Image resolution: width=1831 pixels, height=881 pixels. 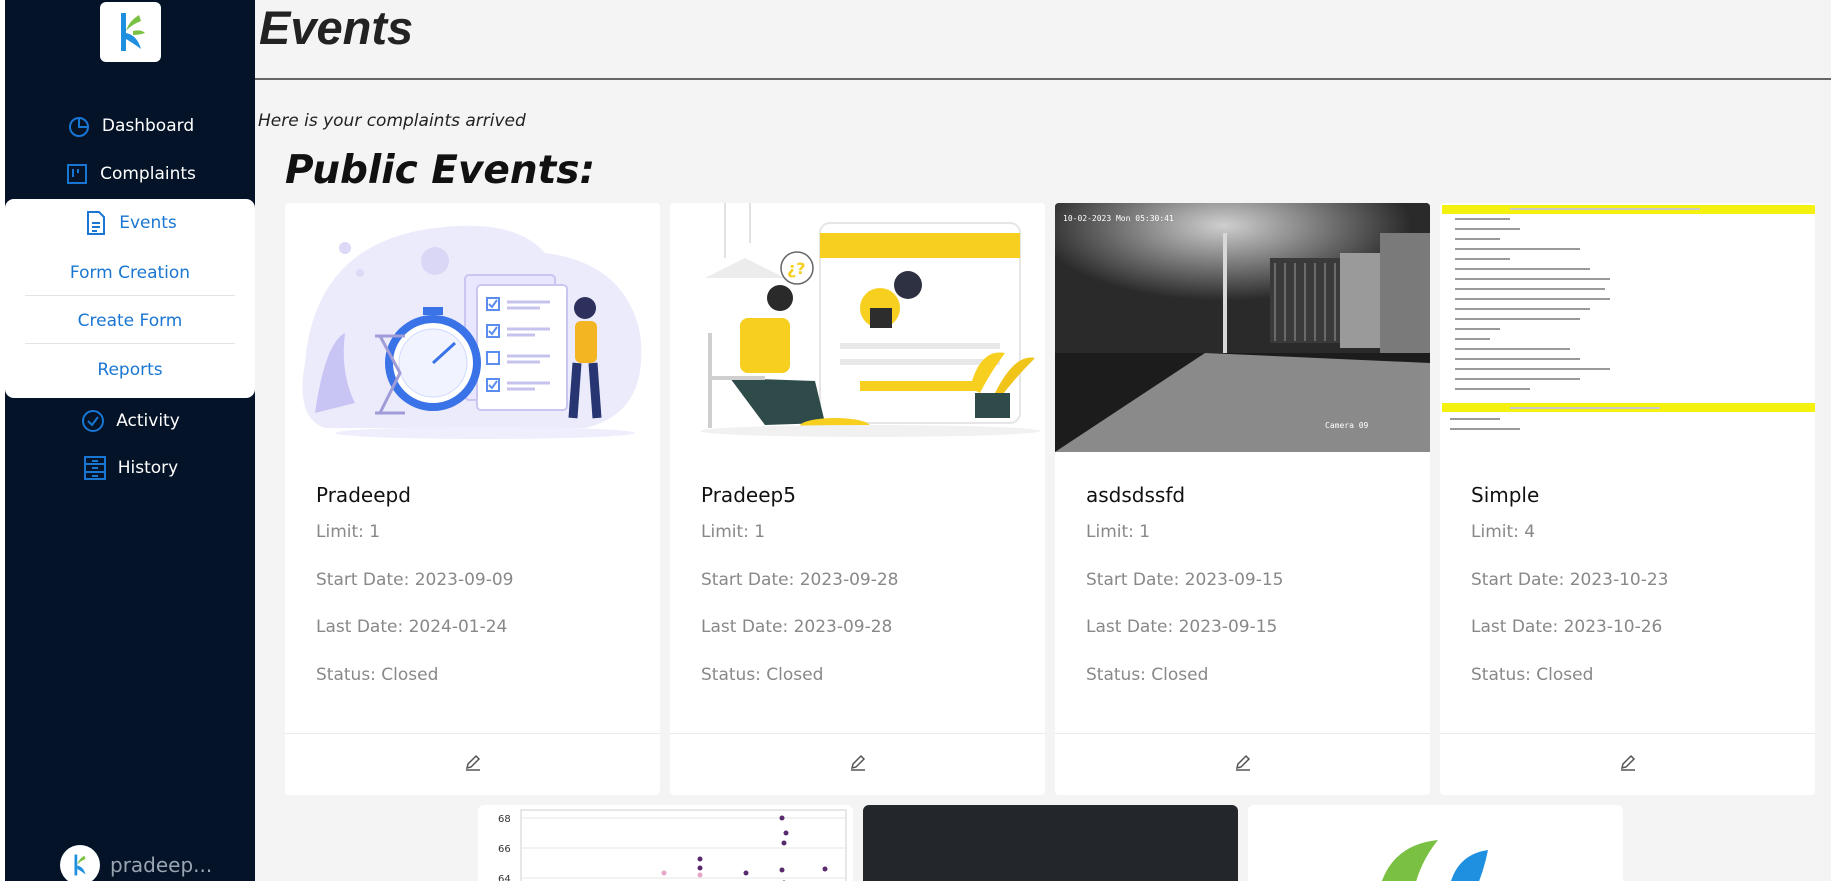 What do you see at coordinates (1570, 580) in the screenshot?
I see `event-start-date: Start Date: 2023-10-23` at bounding box center [1570, 580].